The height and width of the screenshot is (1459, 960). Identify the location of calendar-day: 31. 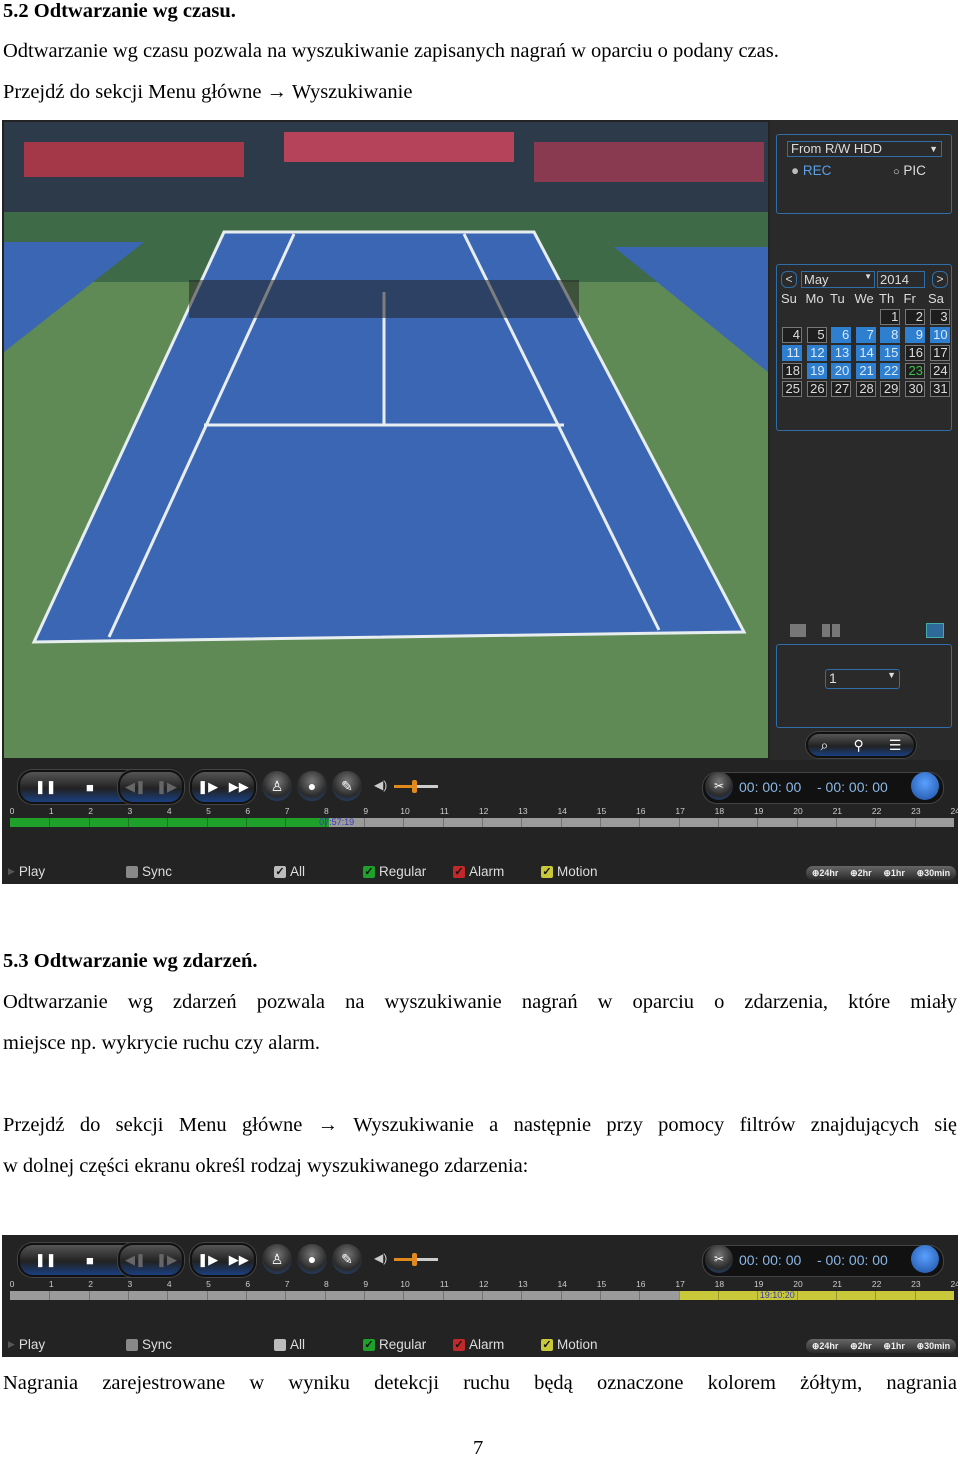
(939, 389).